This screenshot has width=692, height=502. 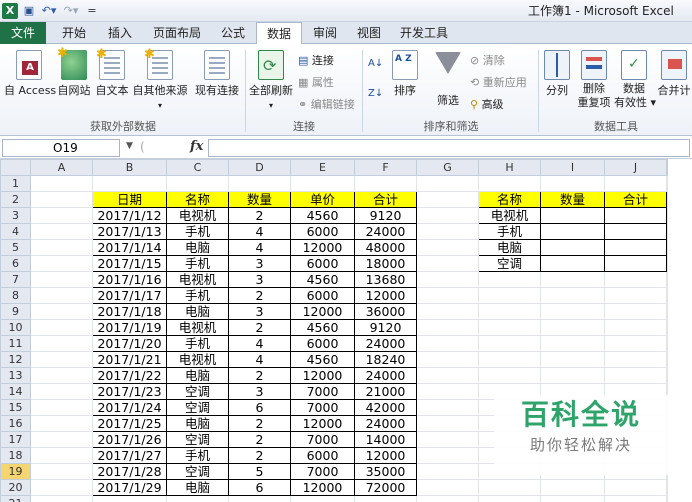 What do you see at coordinates (259, 407) in the screenshot?
I see `table-cell: 6` at bounding box center [259, 407].